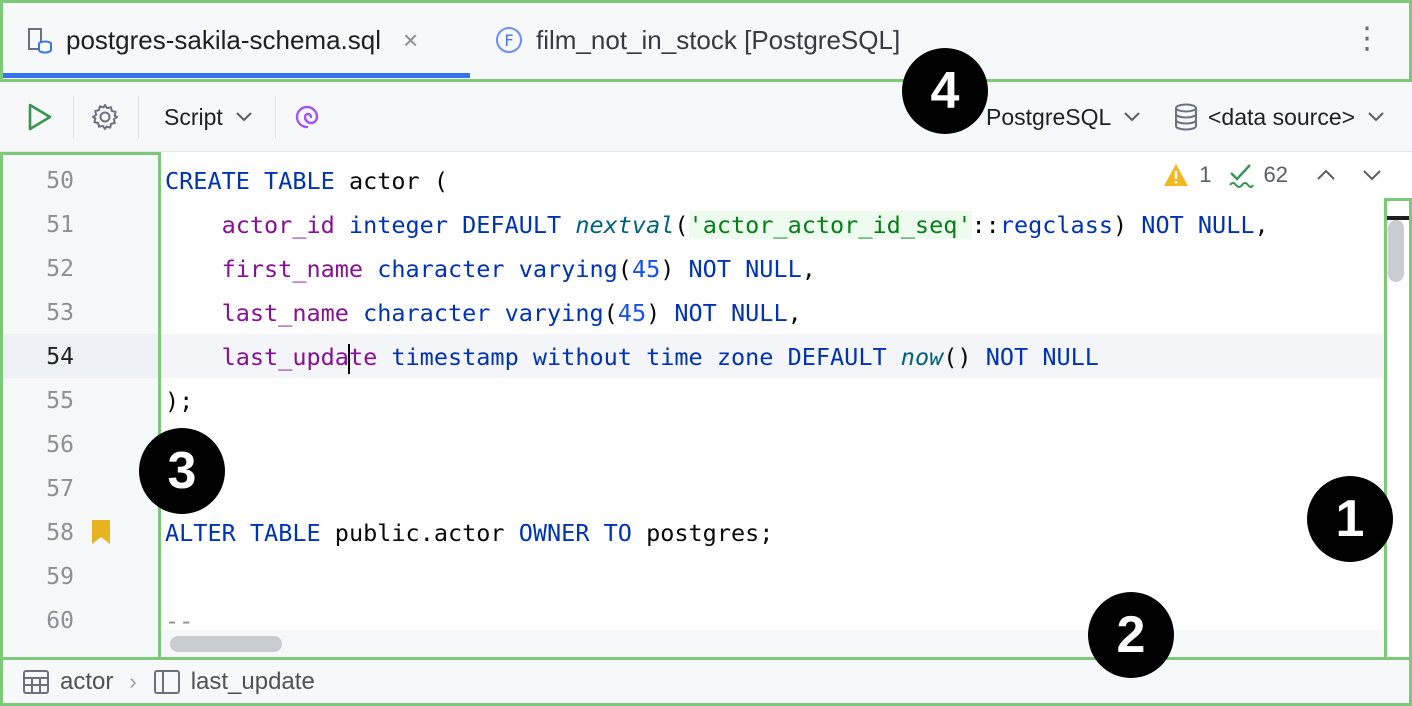 The width and height of the screenshot is (1412, 706). What do you see at coordinates (1398, 429) in the screenshot?
I see `vertical-scrollbar` at bounding box center [1398, 429].